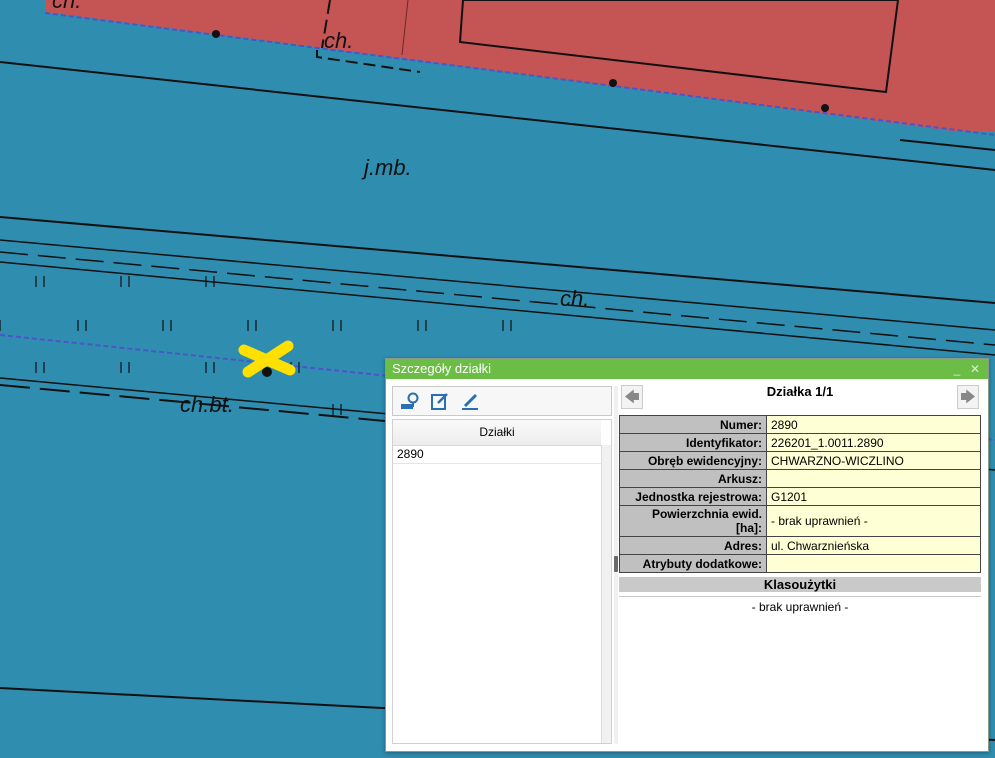 This screenshot has width=995, height=758. I want to click on klasouzytki-content: - brak uprawnień -, so click(800, 607).